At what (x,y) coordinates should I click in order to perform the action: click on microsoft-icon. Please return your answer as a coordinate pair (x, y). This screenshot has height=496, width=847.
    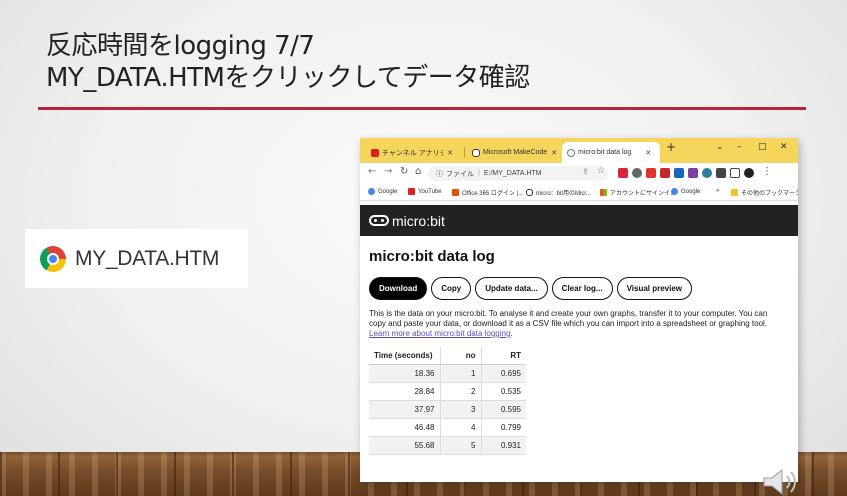
    Looking at the image, I should click on (603, 192).